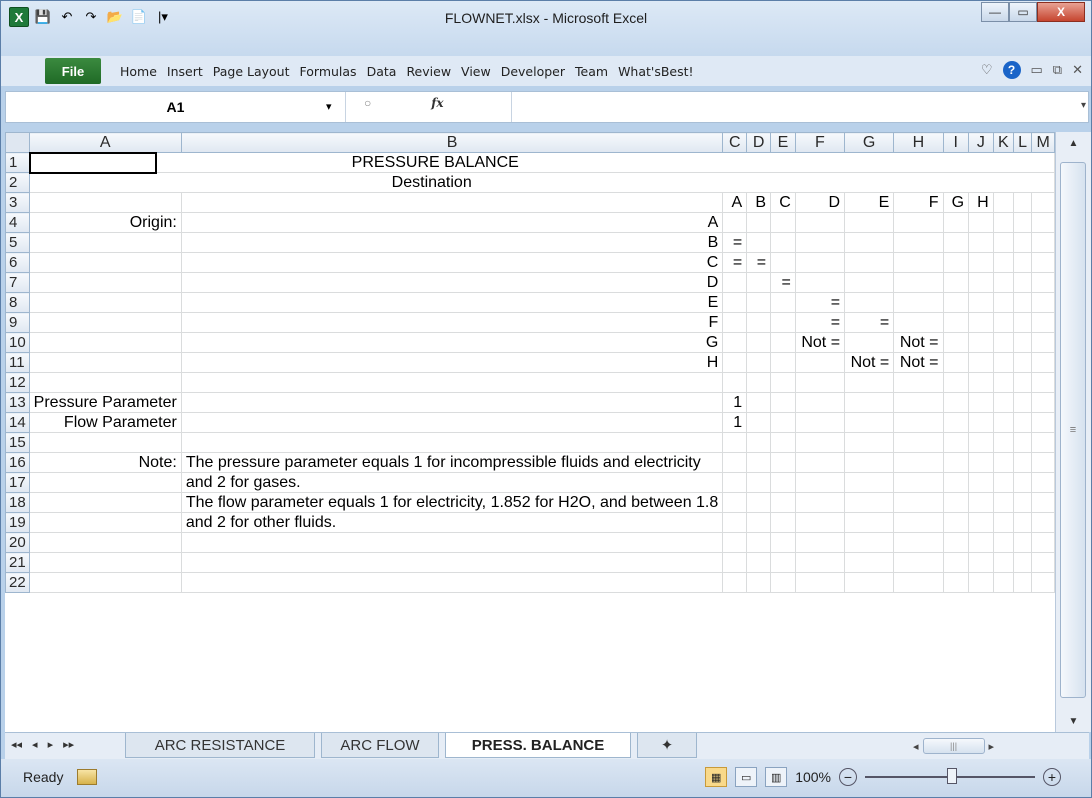 The image size is (1092, 798). What do you see at coordinates (1043, 302) in the screenshot?
I see `cell-m8` at bounding box center [1043, 302].